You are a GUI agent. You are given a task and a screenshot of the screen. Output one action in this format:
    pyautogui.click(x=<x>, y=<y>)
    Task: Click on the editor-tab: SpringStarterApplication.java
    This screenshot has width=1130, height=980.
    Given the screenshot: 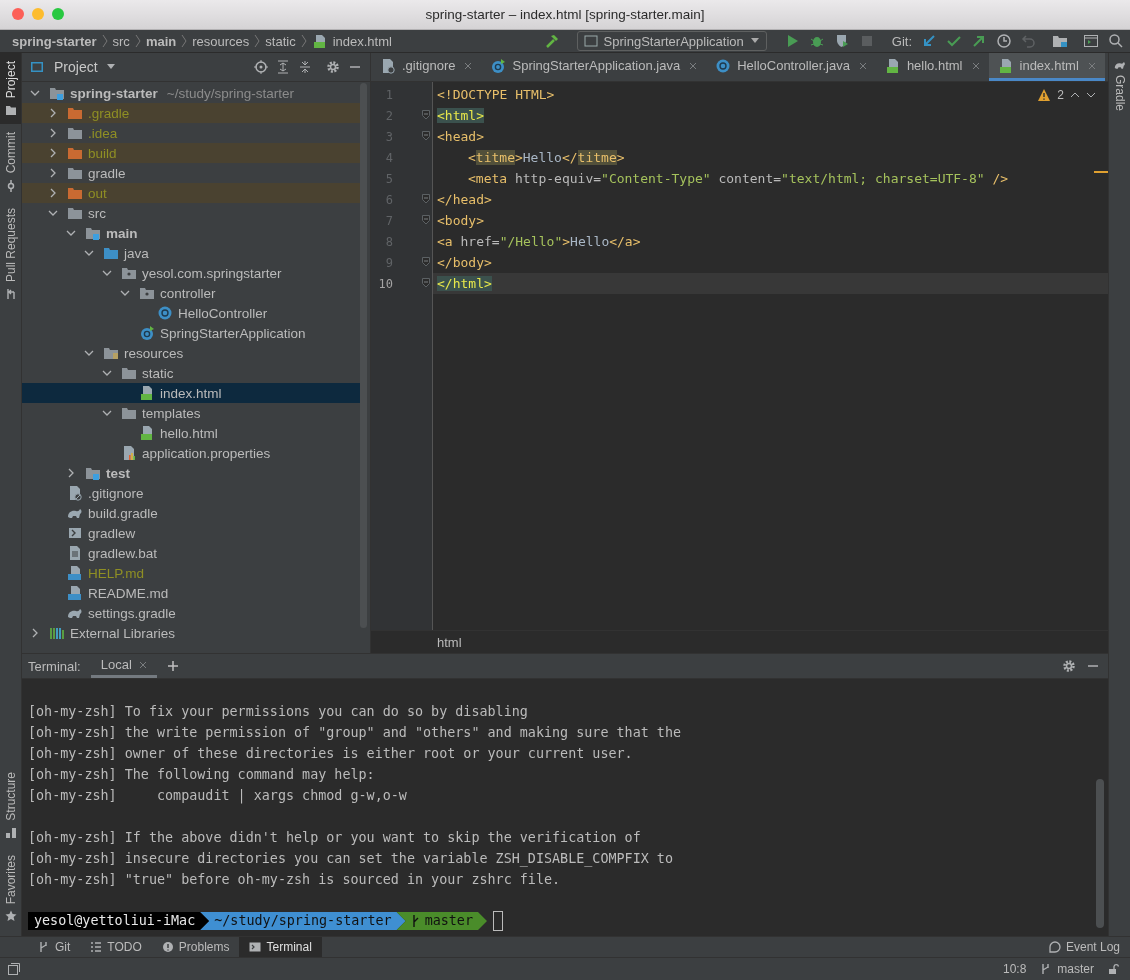 What is the action you would take?
    pyautogui.click(x=594, y=67)
    